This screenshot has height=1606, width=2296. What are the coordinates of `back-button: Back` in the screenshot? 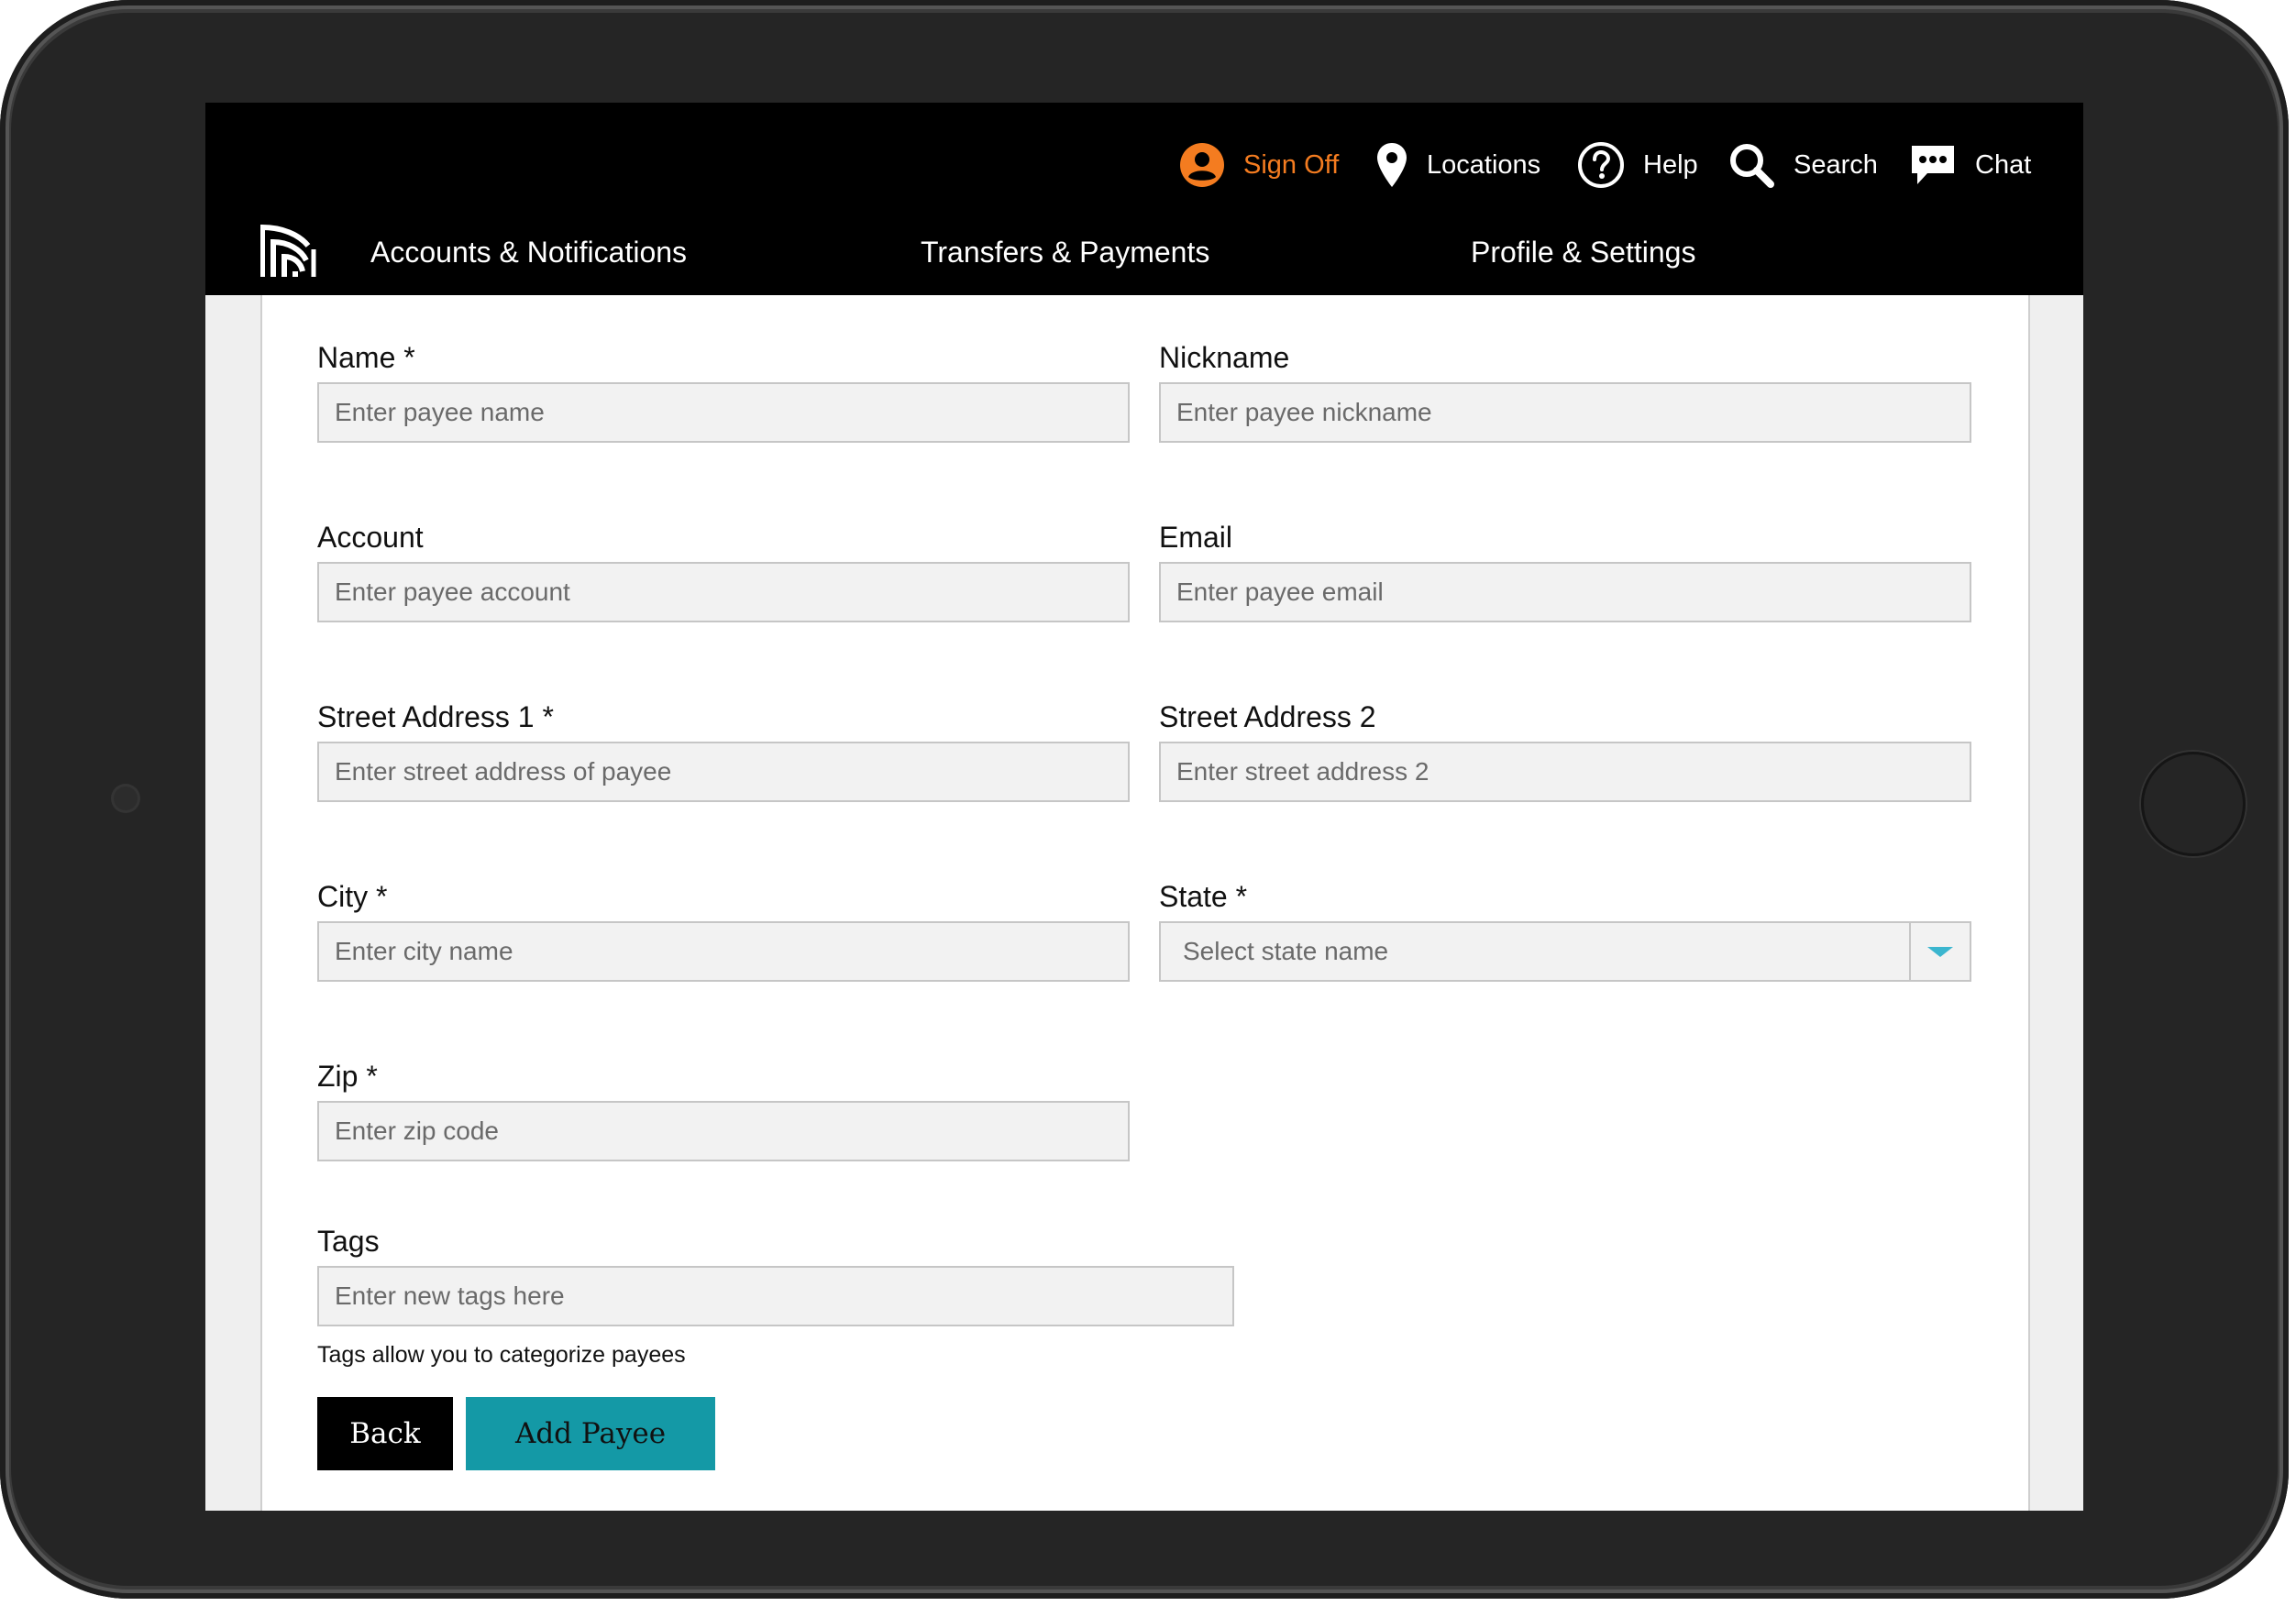 It's located at (385, 1433).